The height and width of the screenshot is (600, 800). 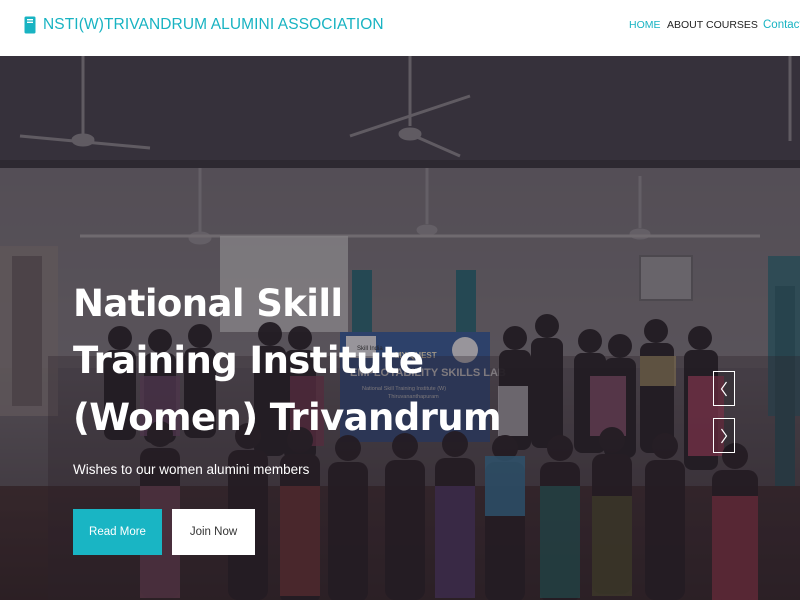 What do you see at coordinates (781, 25) in the screenshot?
I see `nav-contact: Contact` at bounding box center [781, 25].